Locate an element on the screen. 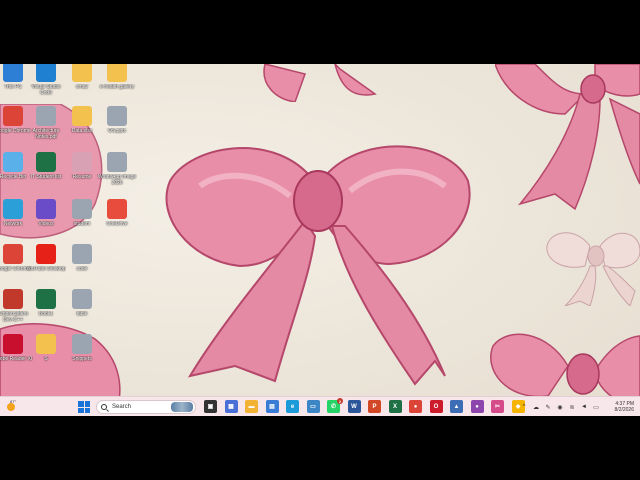  files-icon: ▭ is located at coordinates (313, 407).